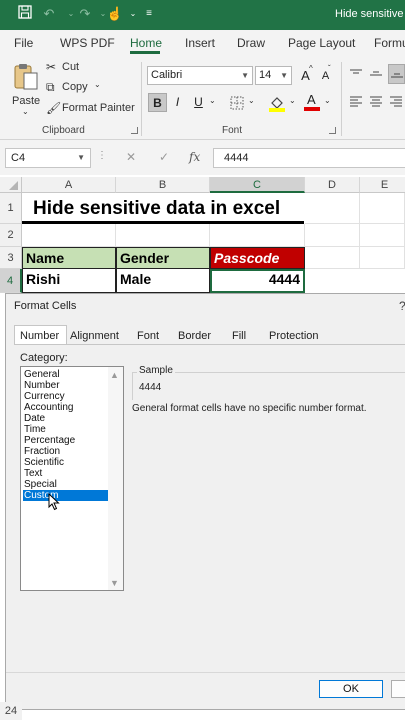 This screenshot has height=720, width=405. What do you see at coordinates (39, 336) in the screenshot?
I see `tab-number: Number` at bounding box center [39, 336].